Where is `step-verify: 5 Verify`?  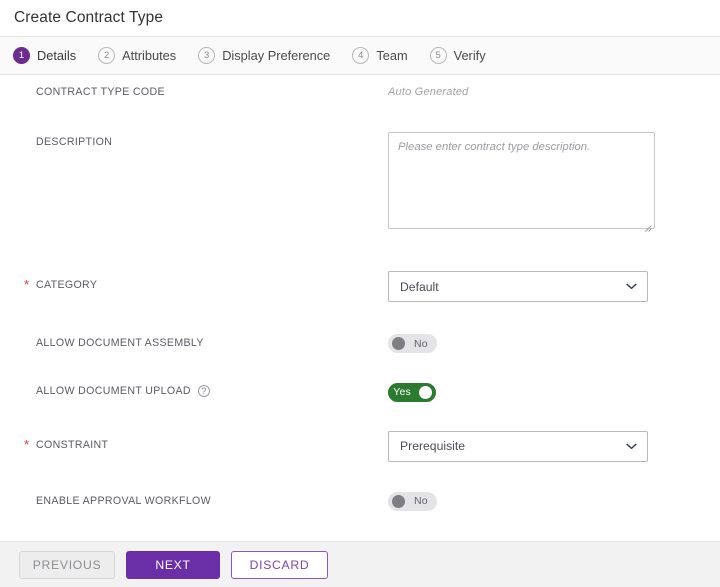 step-verify: 5 Verify is located at coordinates (457, 55).